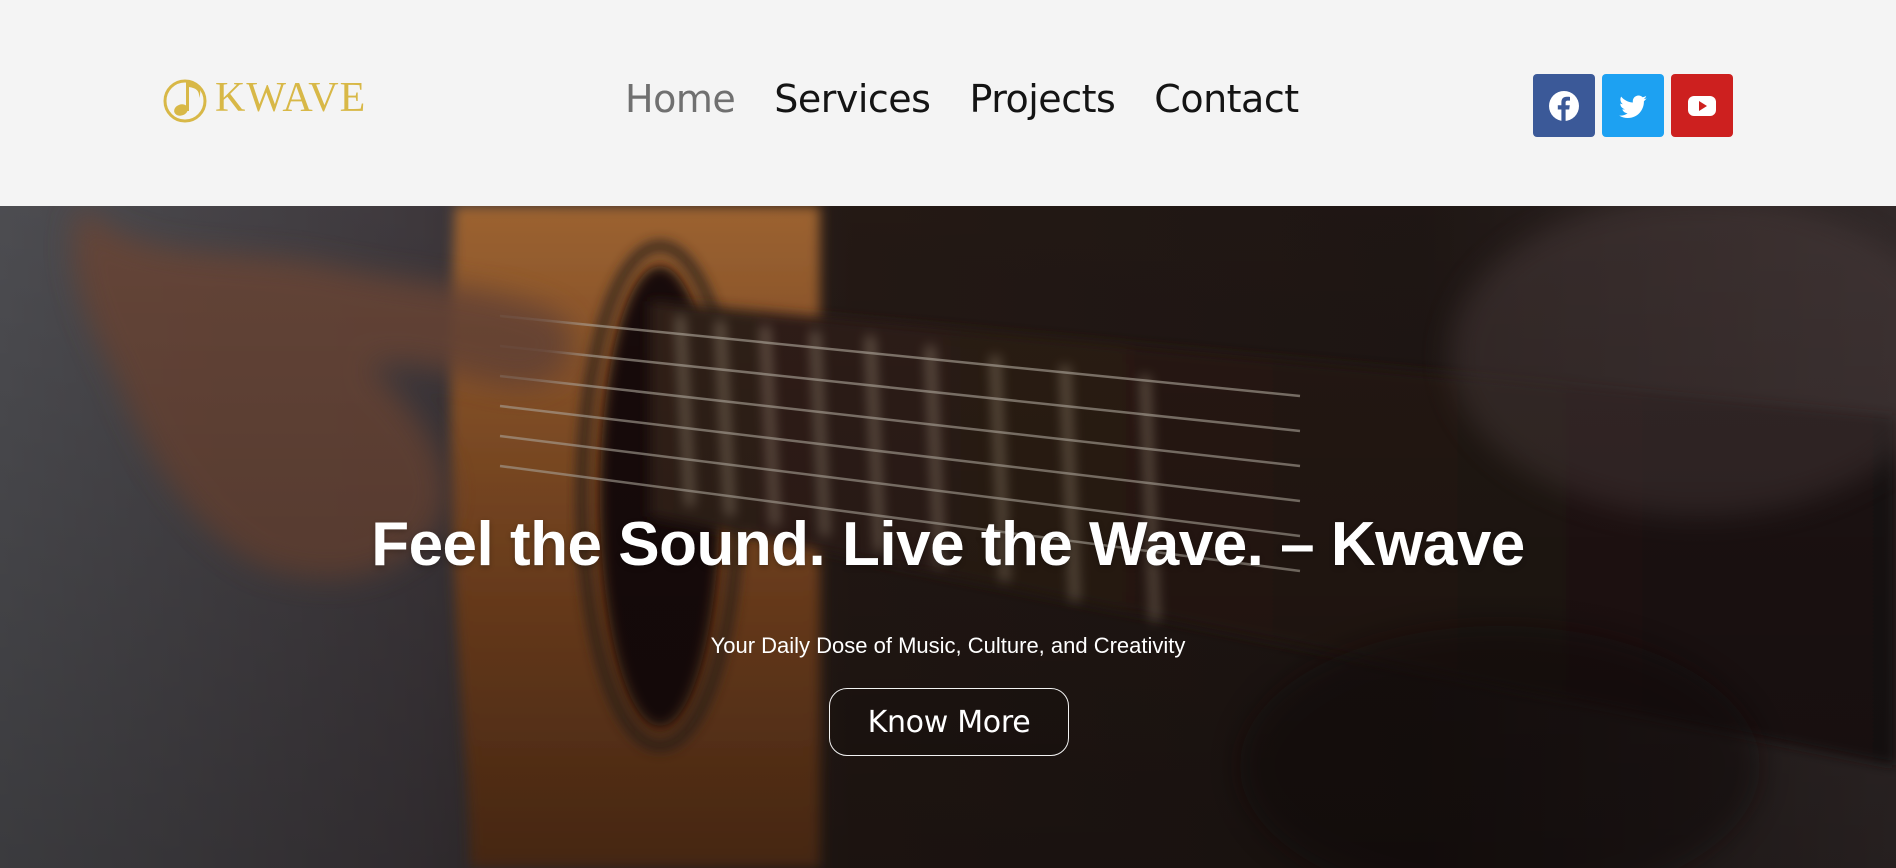 This screenshot has width=1896, height=868. What do you see at coordinates (962, 99) in the screenshot?
I see `main-nav: Home Services Projects Contact` at bounding box center [962, 99].